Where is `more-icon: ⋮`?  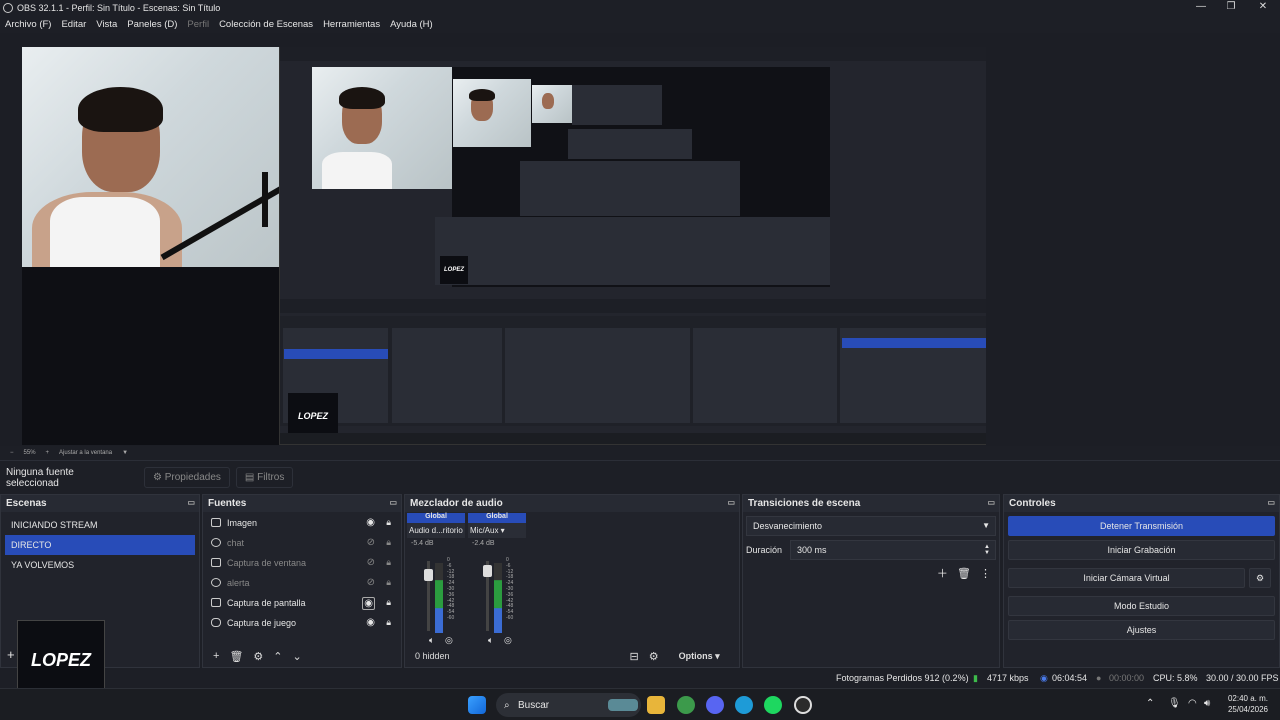 more-icon: ⋮ is located at coordinates (985, 574).